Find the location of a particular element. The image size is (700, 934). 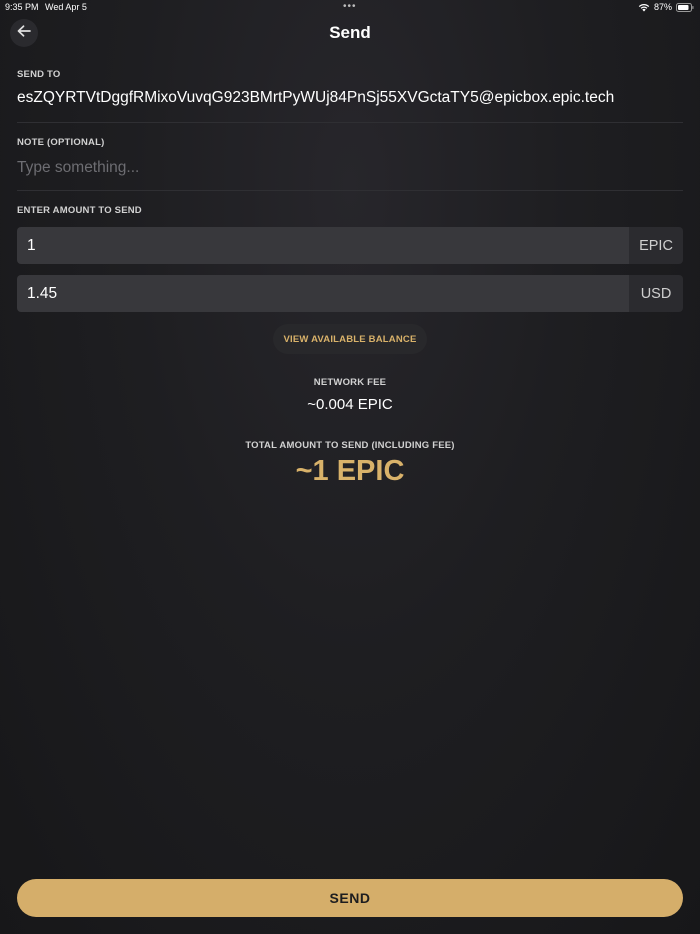

fiat-amount-input: 1.45 is located at coordinates (323, 293).